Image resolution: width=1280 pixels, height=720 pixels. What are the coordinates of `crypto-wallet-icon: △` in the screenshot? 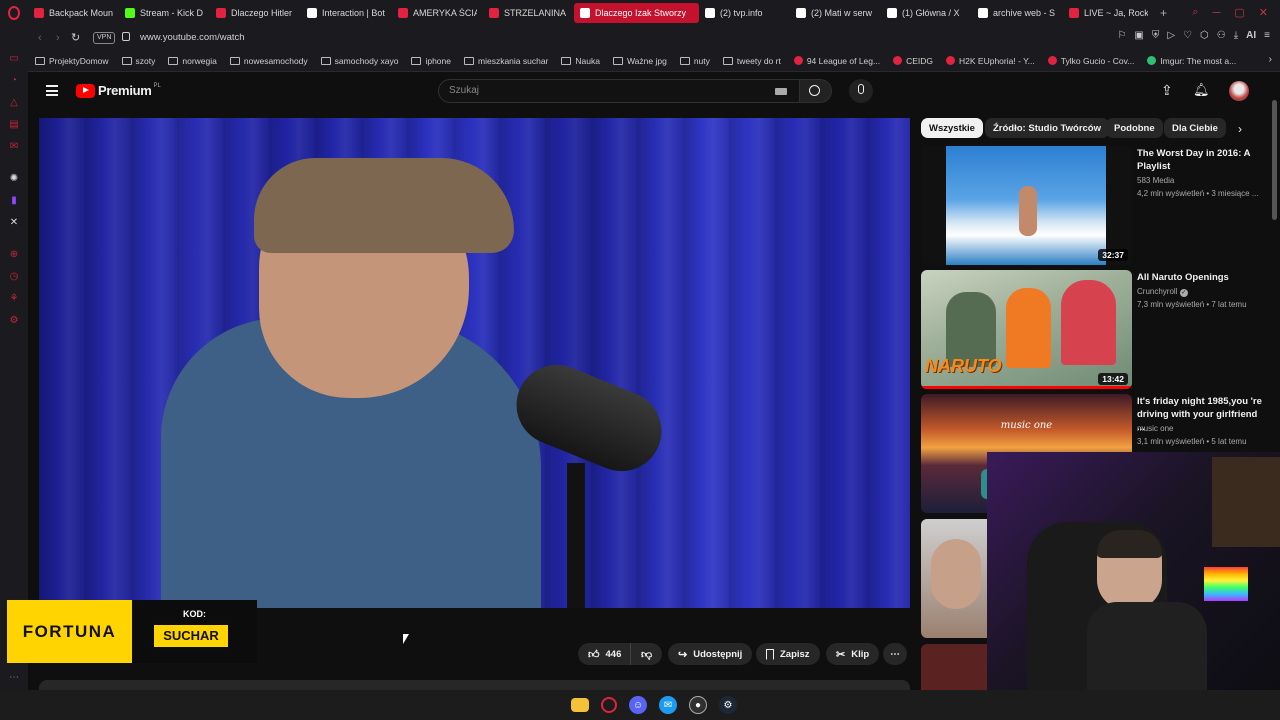 It's located at (14, 103).